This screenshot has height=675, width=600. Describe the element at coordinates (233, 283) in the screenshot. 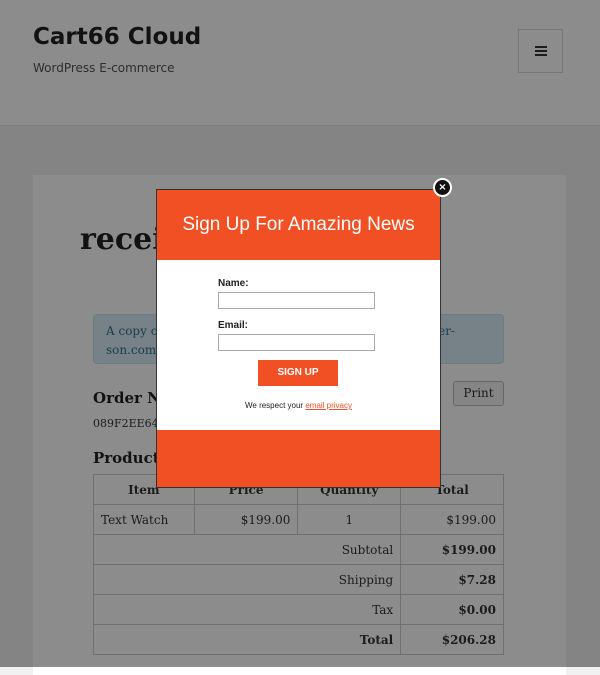

I see `name-label: Name:` at that location.